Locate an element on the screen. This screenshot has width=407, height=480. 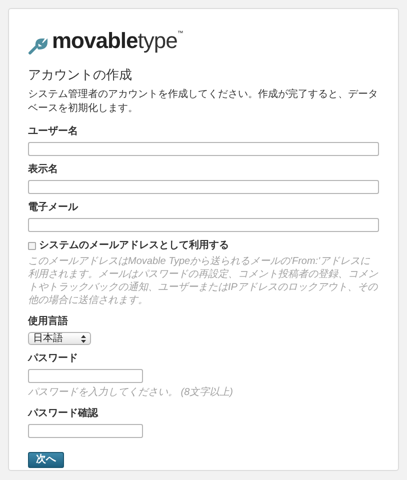
field-label: パスワード確認 is located at coordinates (64, 413).